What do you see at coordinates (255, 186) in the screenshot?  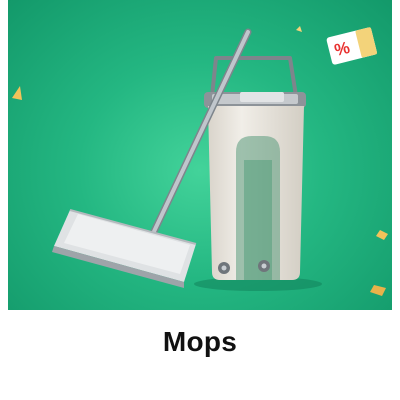 I see `bucket` at bounding box center [255, 186].